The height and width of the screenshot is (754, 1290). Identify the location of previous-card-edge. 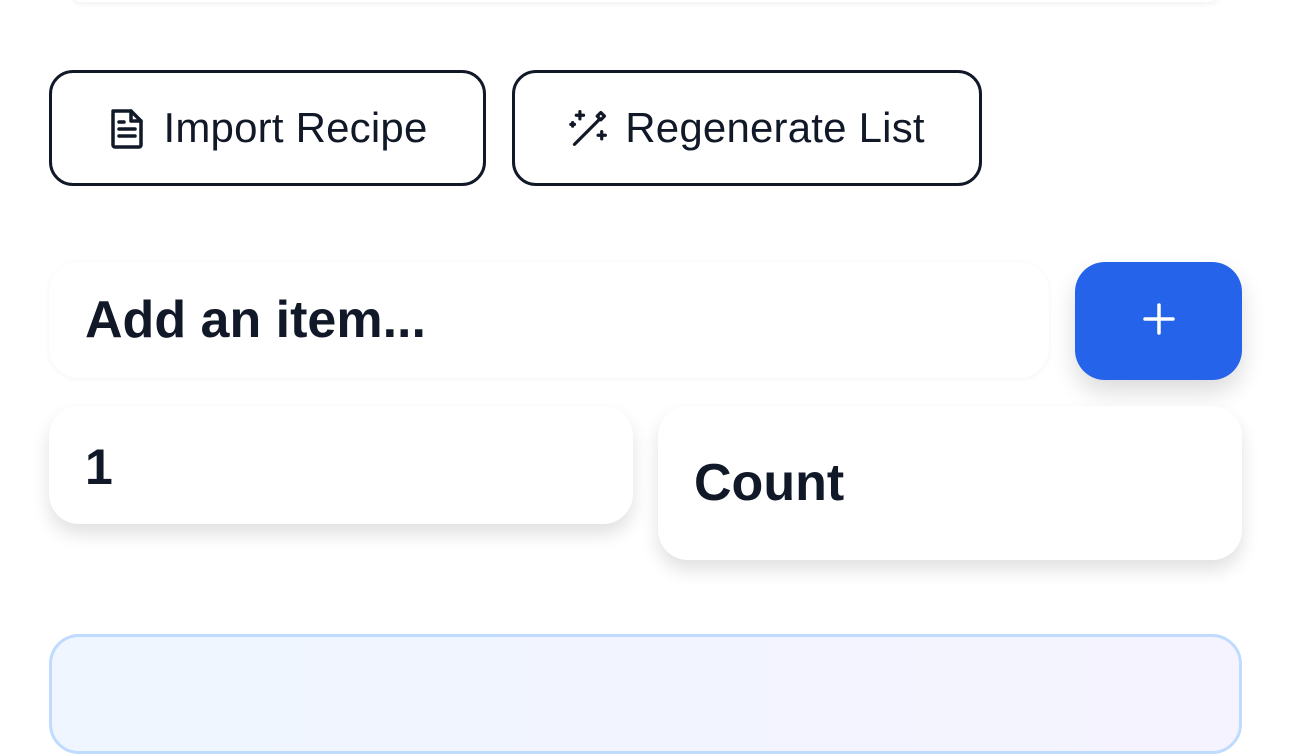
(645, 1).